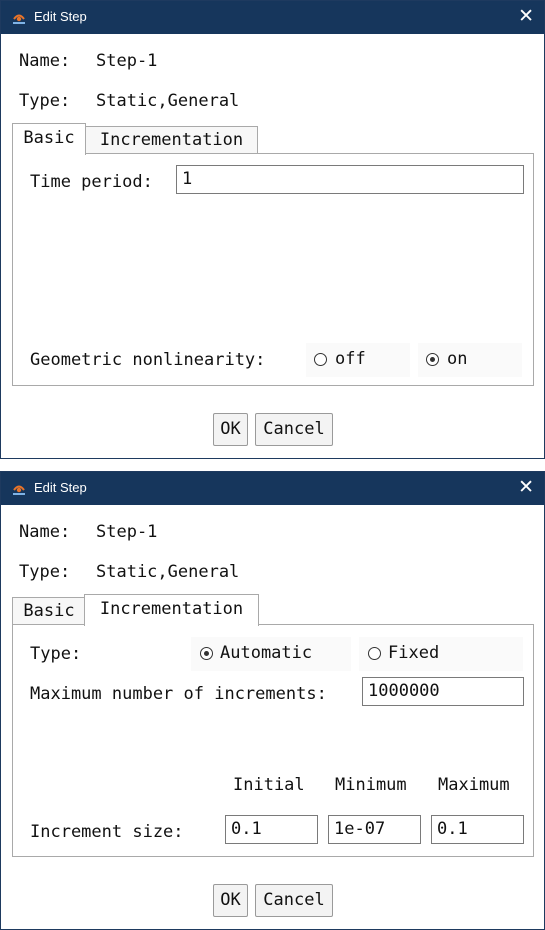  What do you see at coordinates (374, 653) in the screenshot?
I see `type-fixed-radio` at bounding box center [374, 653].